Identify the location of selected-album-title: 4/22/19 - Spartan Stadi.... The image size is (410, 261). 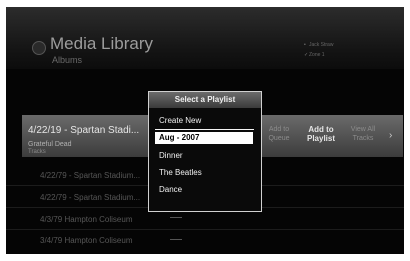
(84, 130).